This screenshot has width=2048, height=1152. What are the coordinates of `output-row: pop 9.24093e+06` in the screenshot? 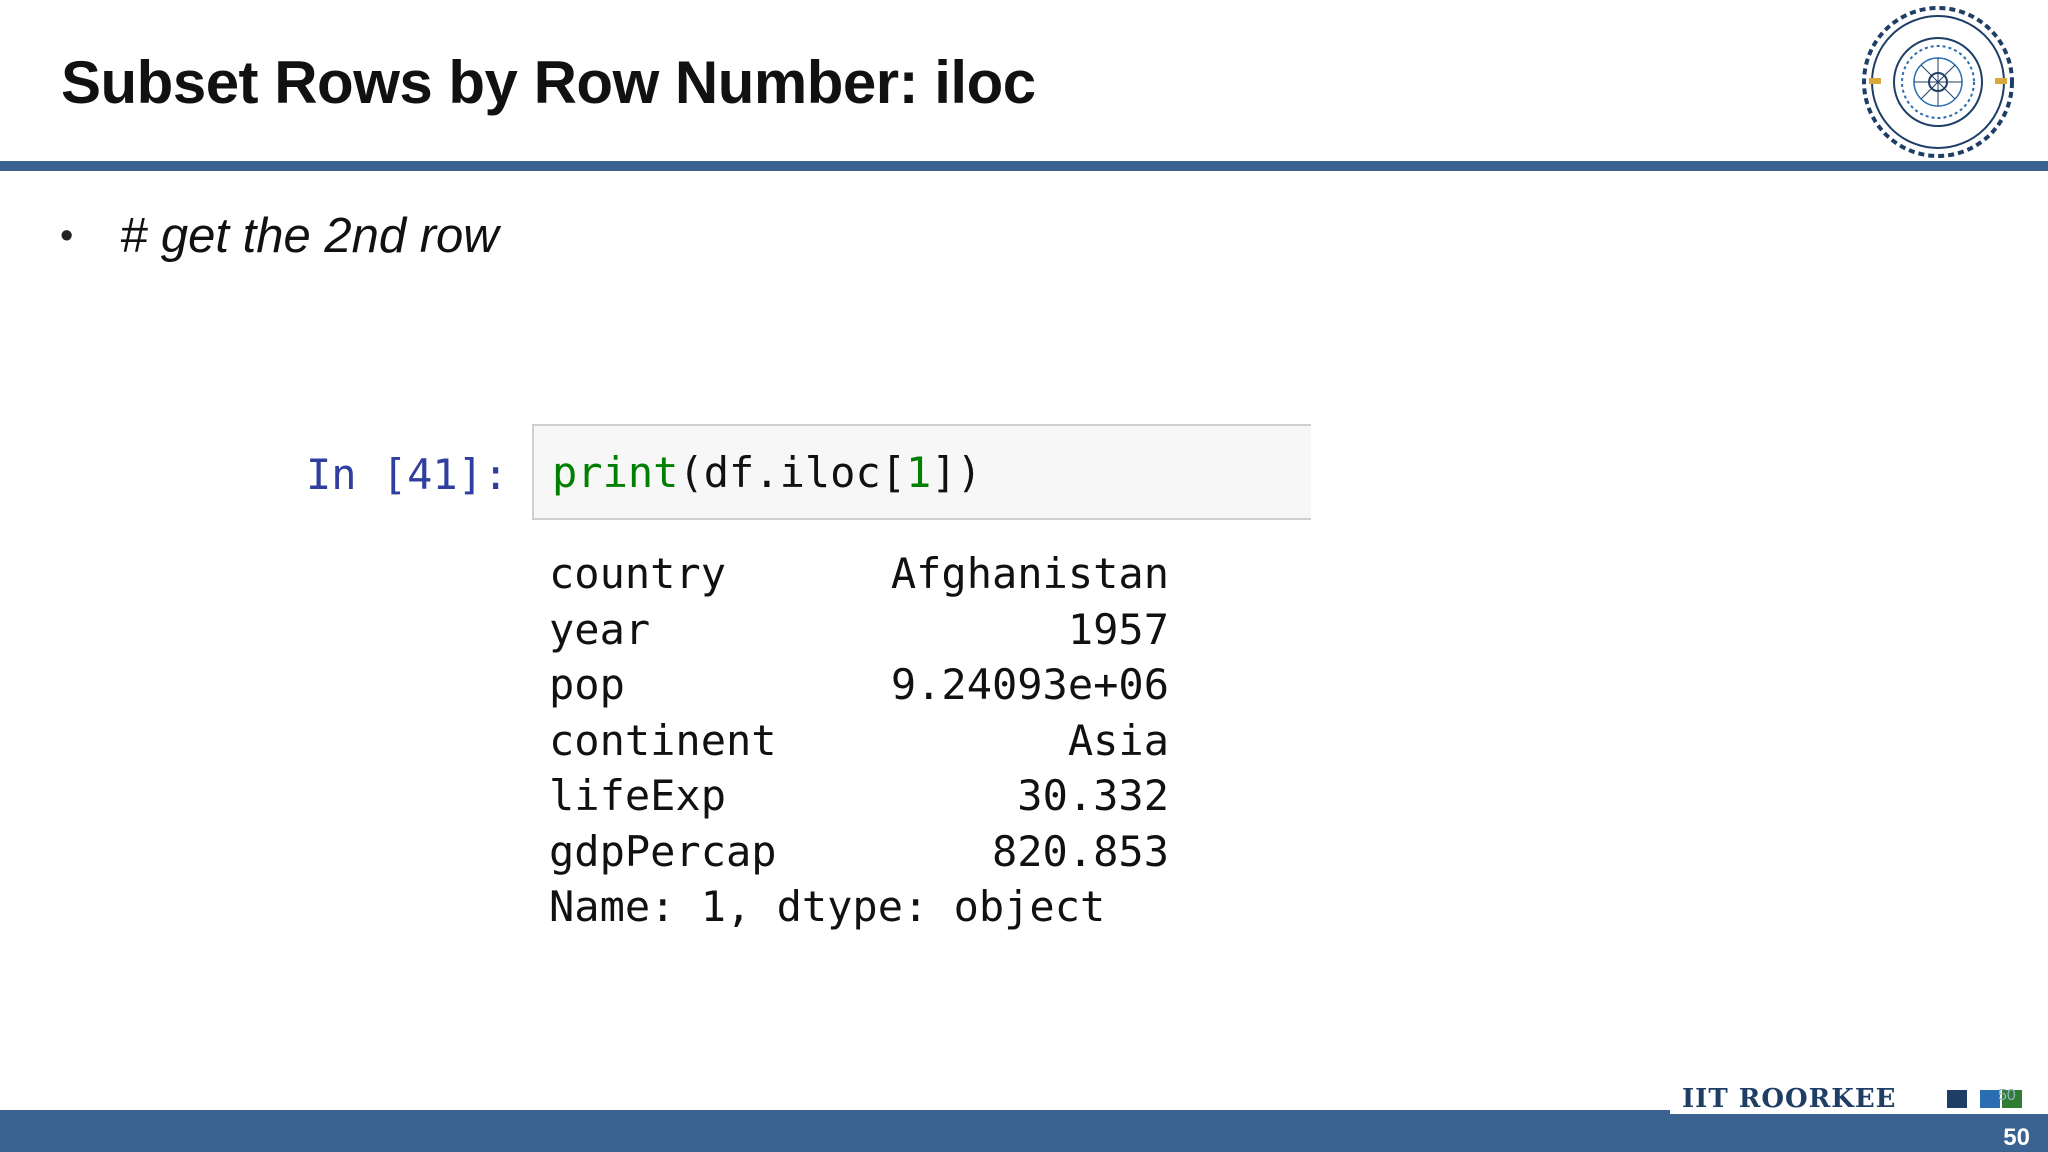 It's located at (859, 685).